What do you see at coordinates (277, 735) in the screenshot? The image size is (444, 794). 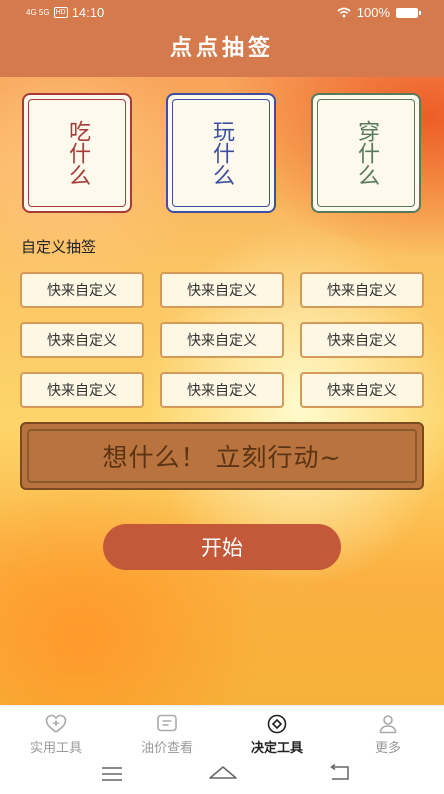 I see `nav-tab-decision: 决定工具` at bounding box center [277, 735].